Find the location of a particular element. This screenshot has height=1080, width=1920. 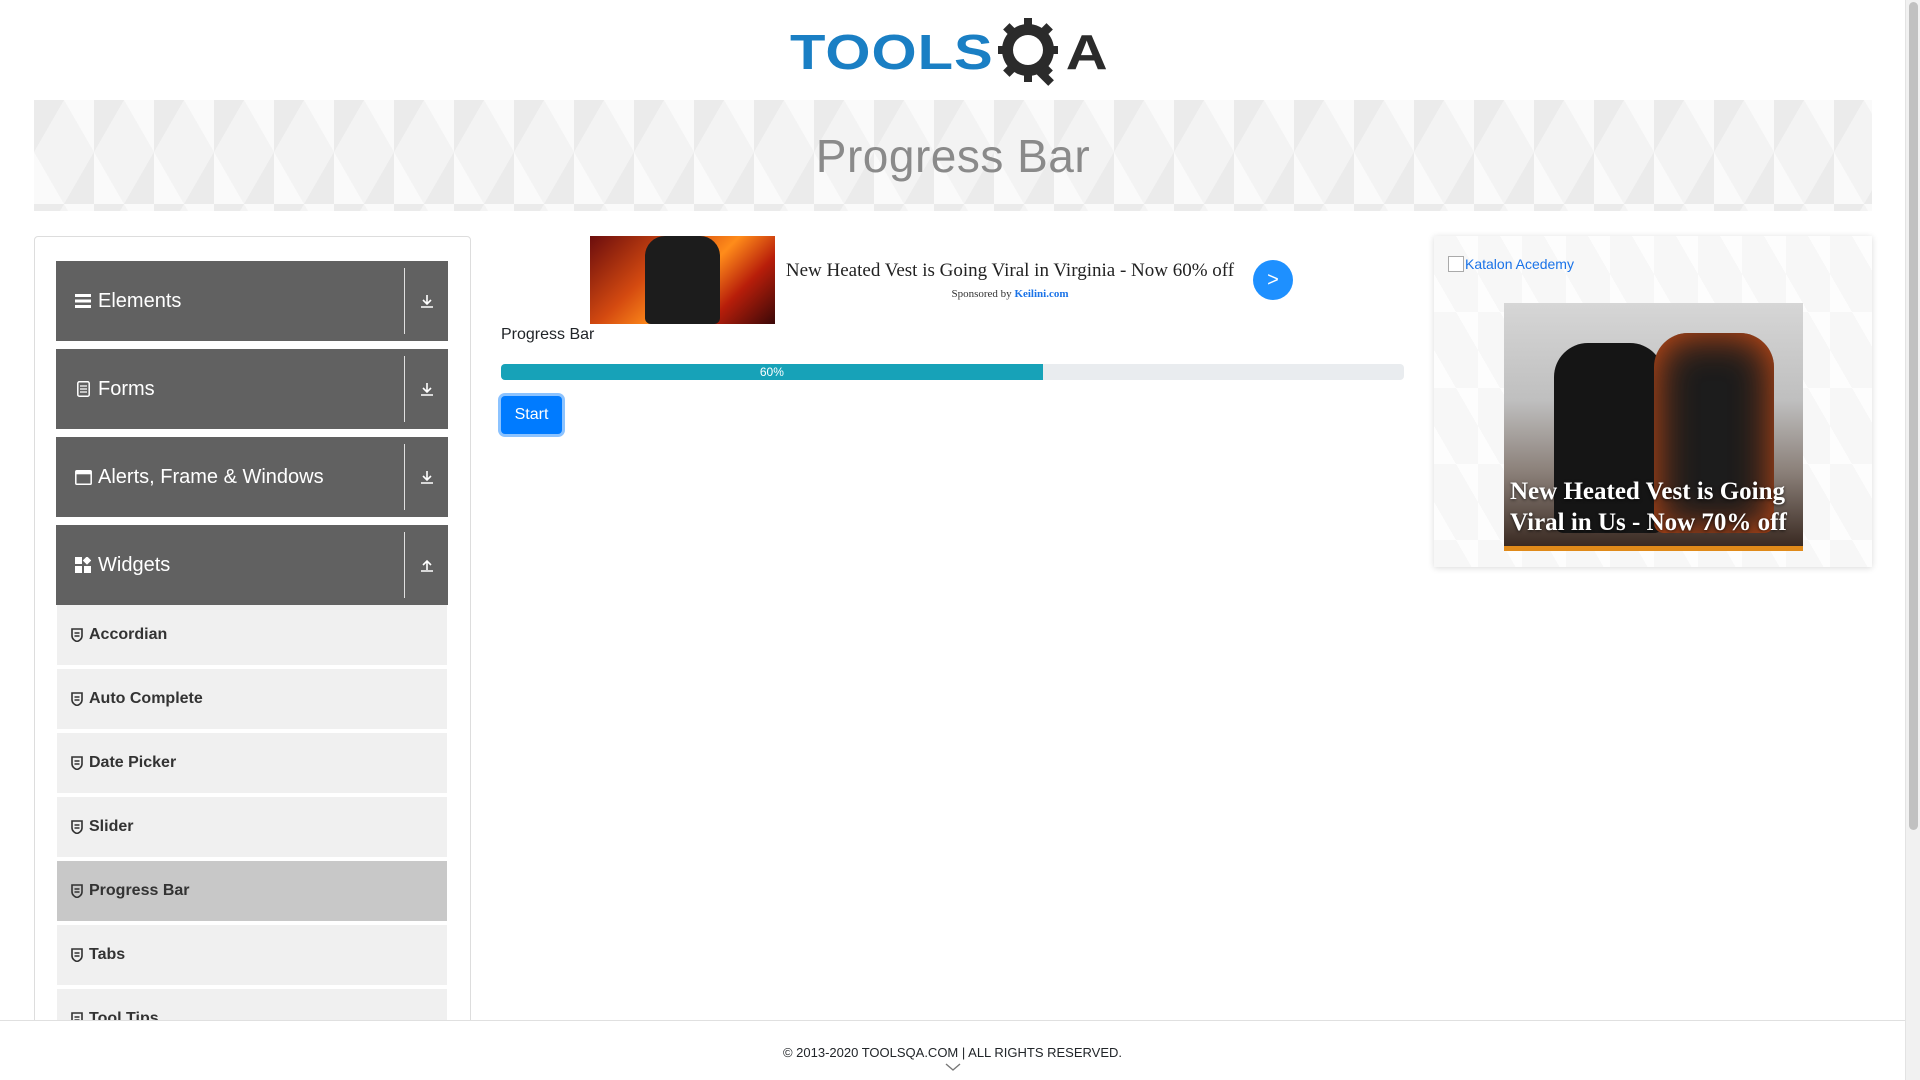

katalon-academy-link: Katalon Acedemy is located at coordinates (1511, 264).